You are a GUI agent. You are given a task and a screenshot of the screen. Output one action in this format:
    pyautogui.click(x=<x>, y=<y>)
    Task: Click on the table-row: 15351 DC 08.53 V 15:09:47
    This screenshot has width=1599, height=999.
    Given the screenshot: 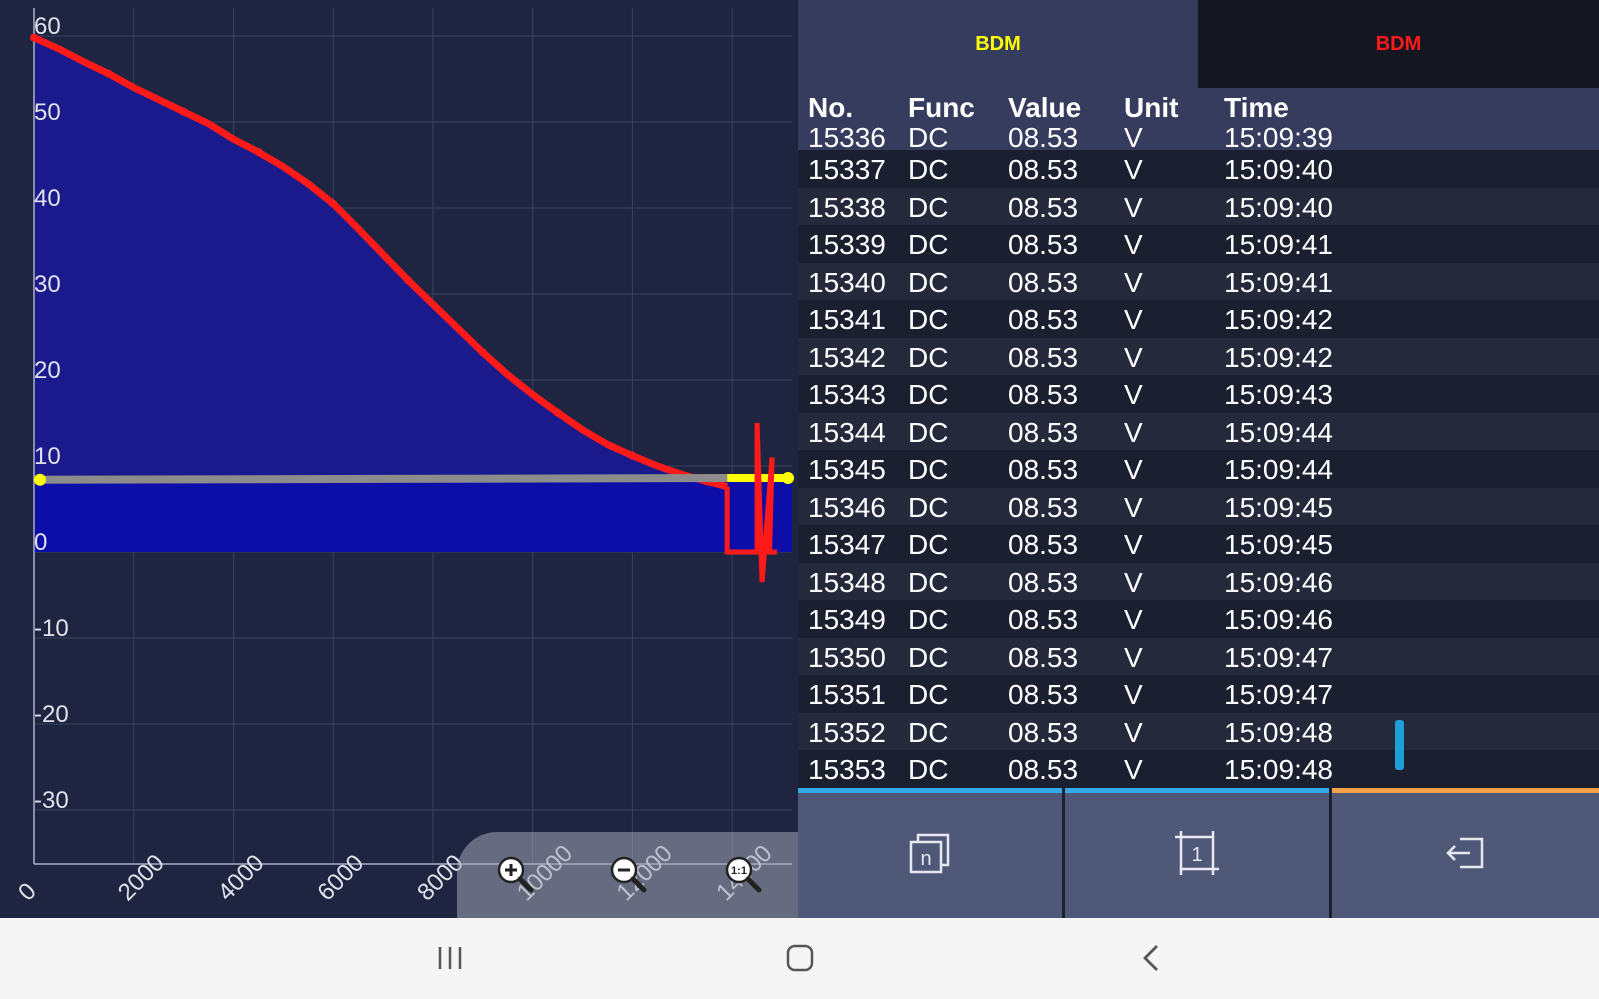 What is the action you would take?
    pyautogui.click(x=1198, y=694)
    